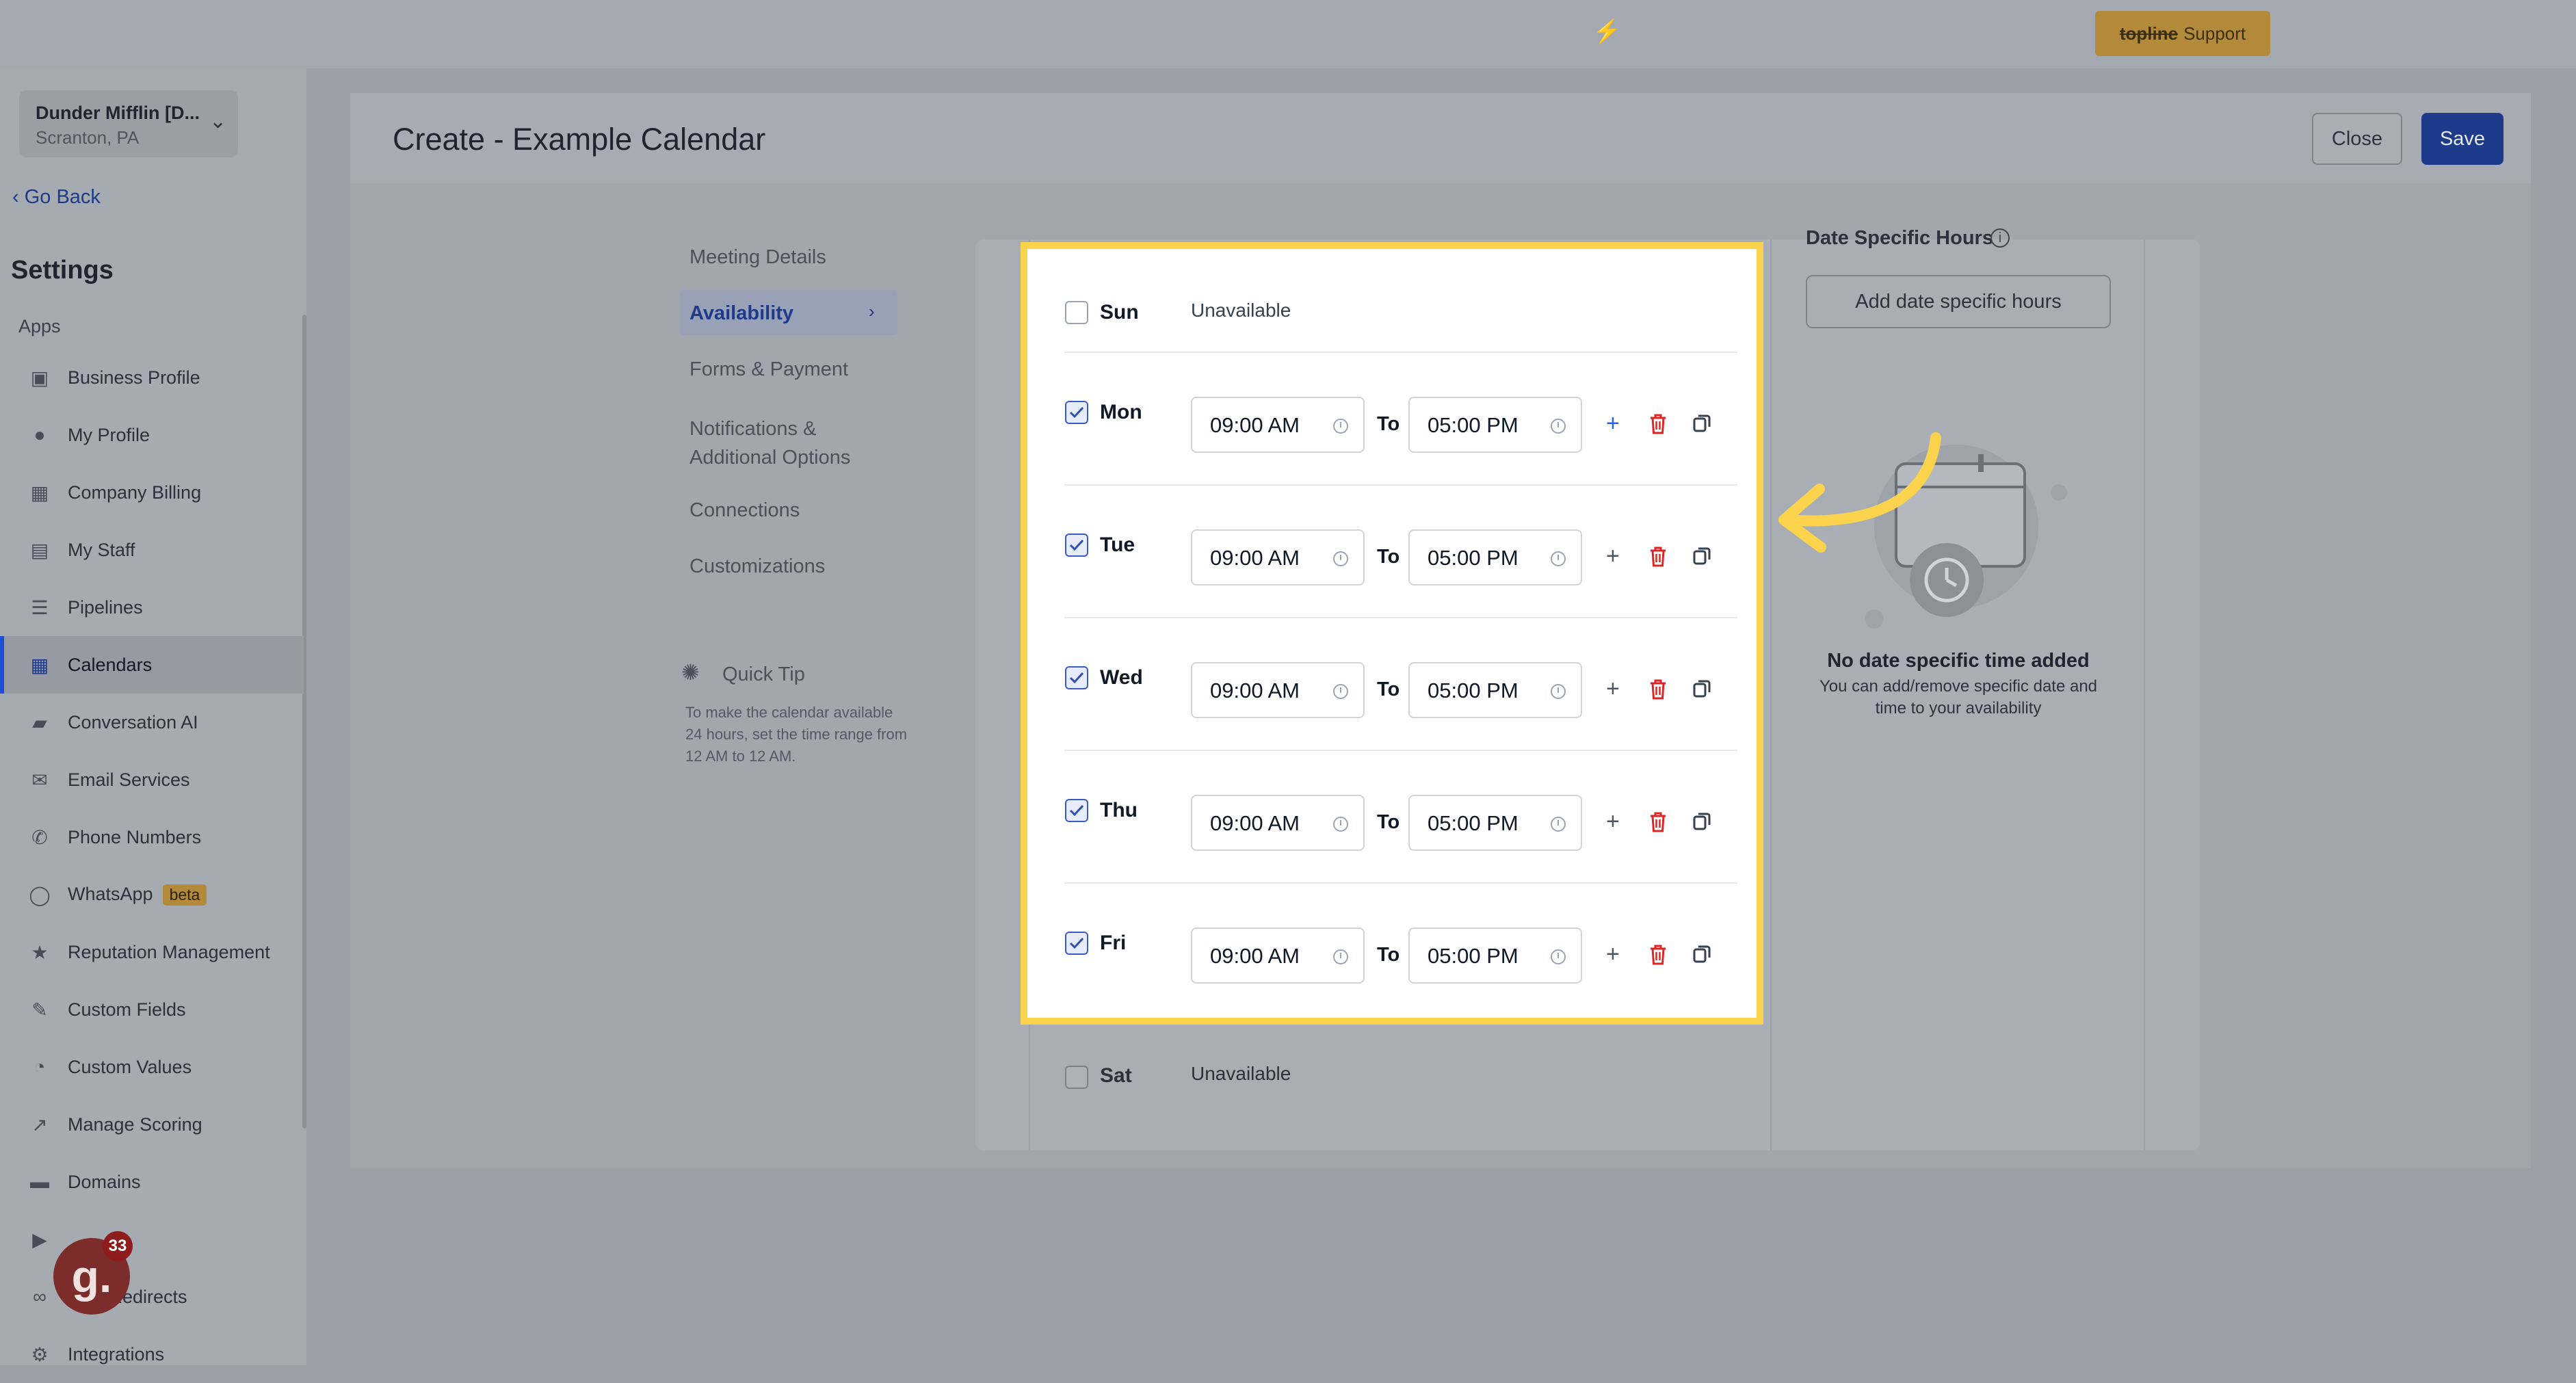  I want to click on info-icon: i, so click(2000, 238).